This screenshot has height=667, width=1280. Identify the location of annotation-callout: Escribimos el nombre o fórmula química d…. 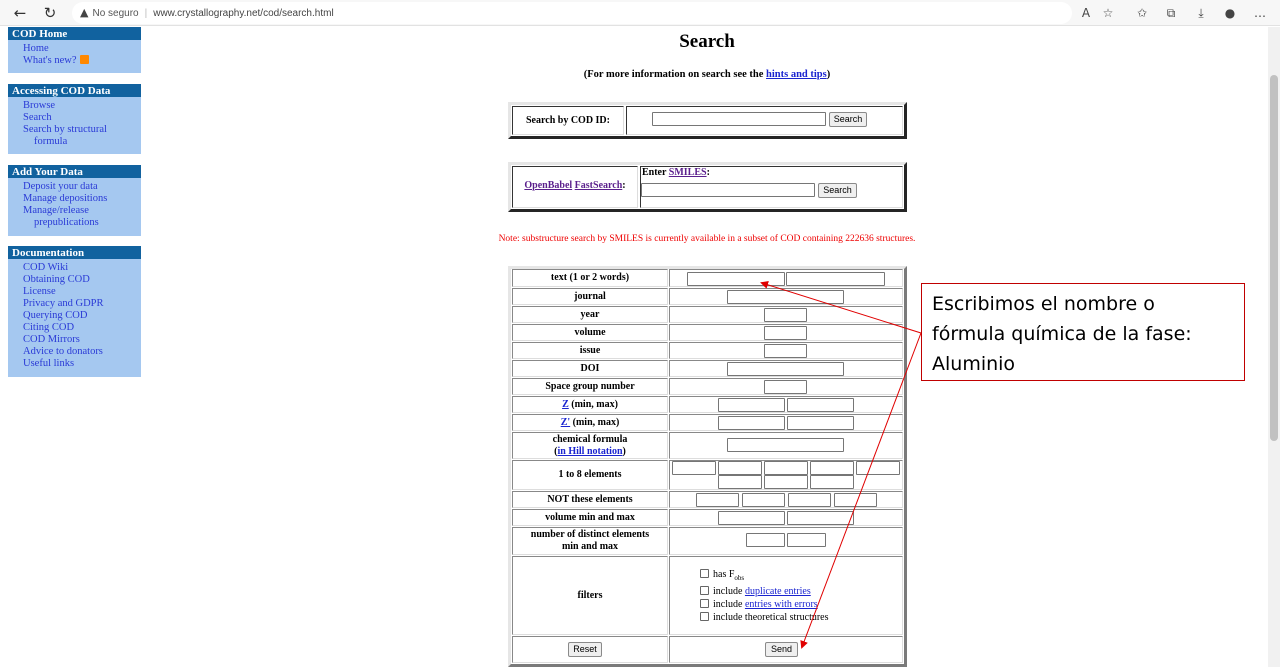
(1083, 332).